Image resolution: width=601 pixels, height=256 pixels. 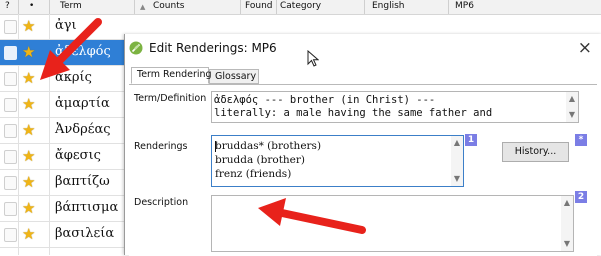 What do you see at coordinates (161, 146) in the screenshot?
I see `renderings-label: Renderings` at bounding box center [161, 146].